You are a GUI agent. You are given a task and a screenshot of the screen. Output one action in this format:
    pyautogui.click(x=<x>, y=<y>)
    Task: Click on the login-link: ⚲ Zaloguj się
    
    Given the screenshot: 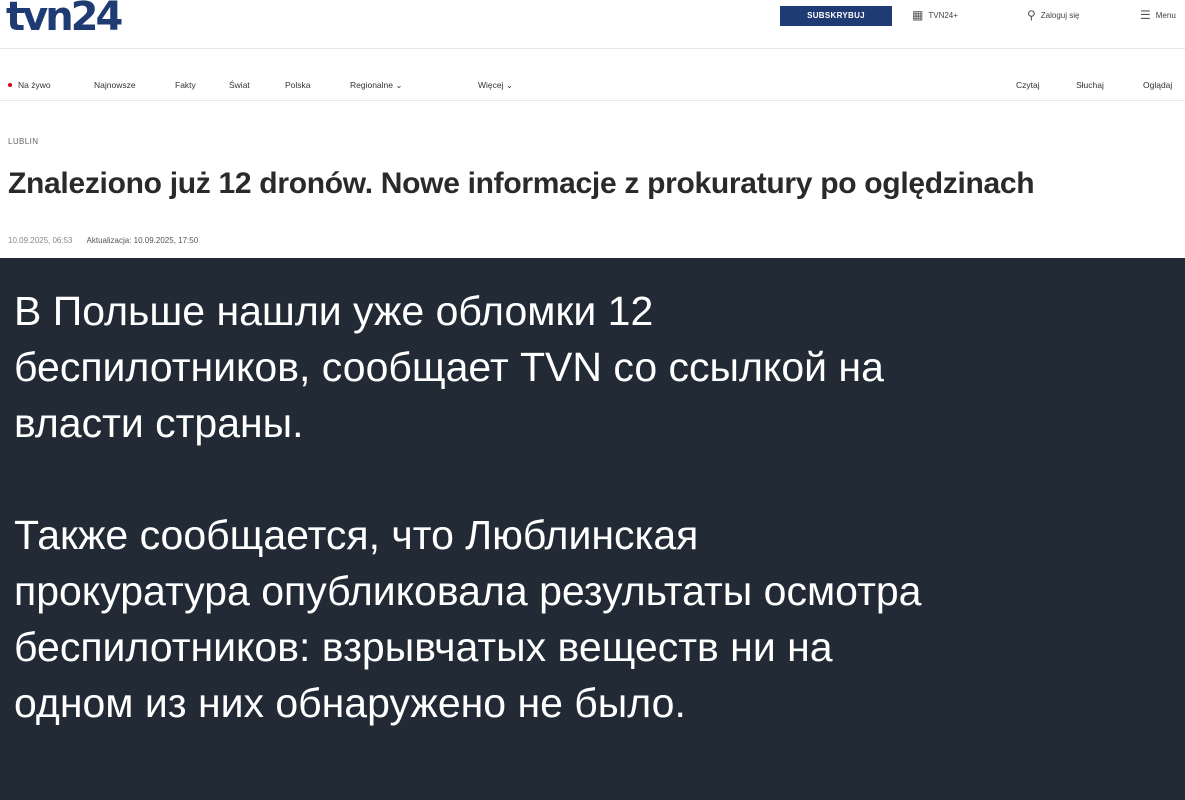 What is the action you would take?
    pyautogui.click(x=1053, y=15)
    